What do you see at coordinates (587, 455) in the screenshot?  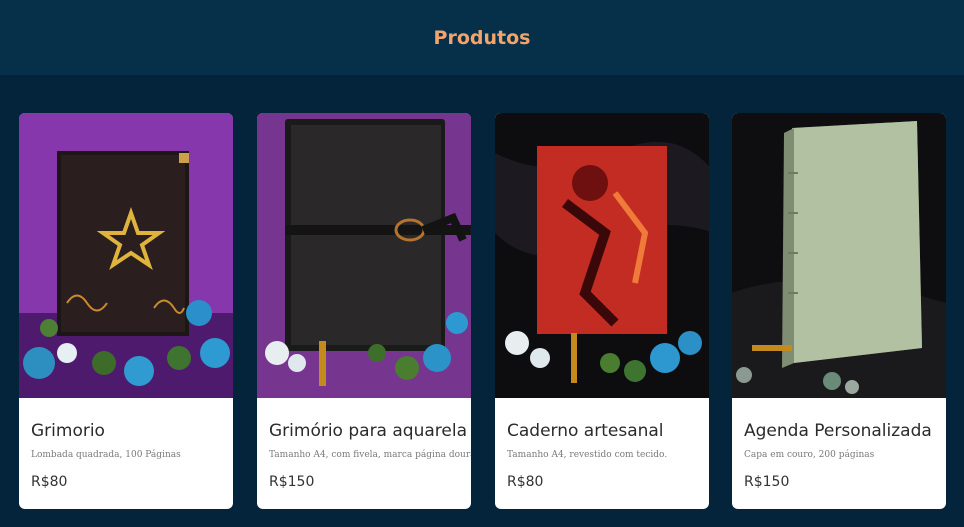 I see `product-description: Tamanho A4, revestido com tecido.` at bounding box center [587, 455].